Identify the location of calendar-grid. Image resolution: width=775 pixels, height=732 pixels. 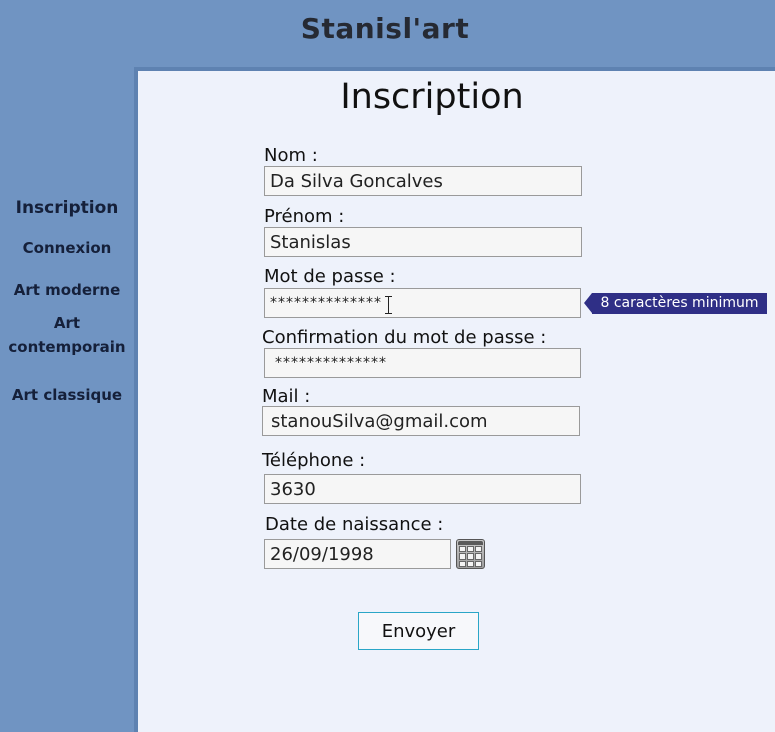
(470, 556).